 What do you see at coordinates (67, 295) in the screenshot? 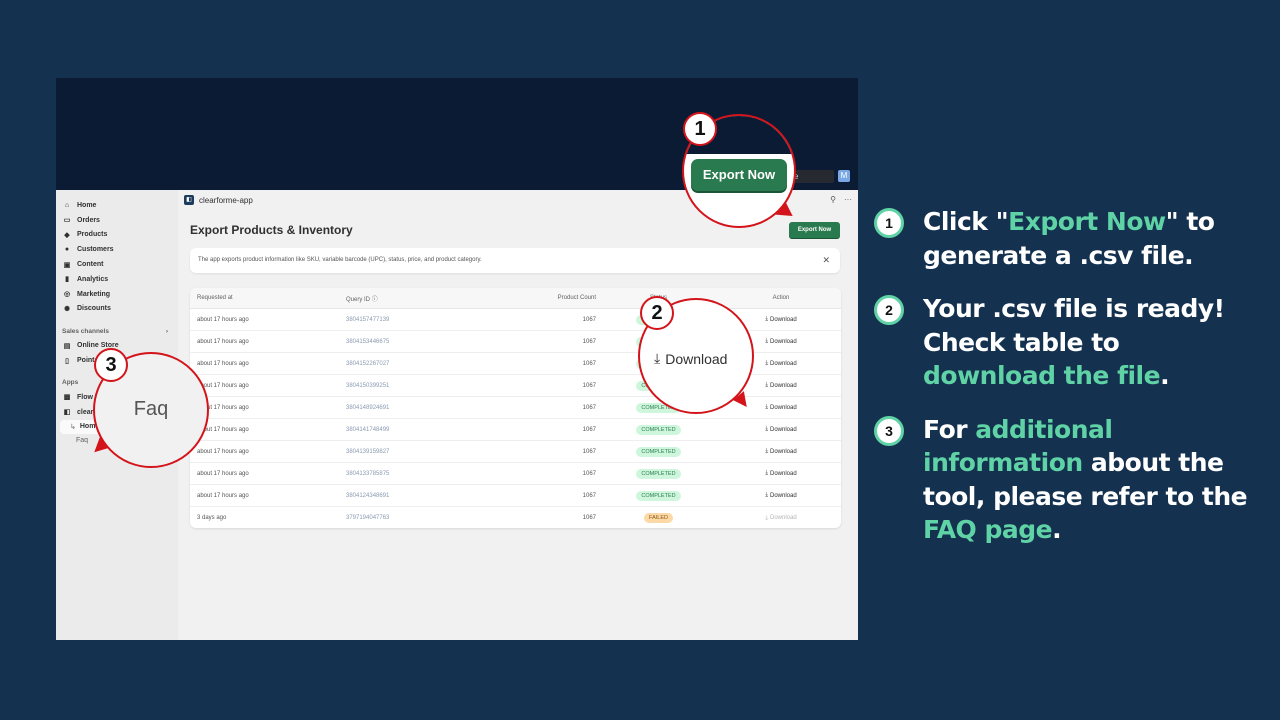
I see `target-icon: ◎` at bounding box center [67, 295].